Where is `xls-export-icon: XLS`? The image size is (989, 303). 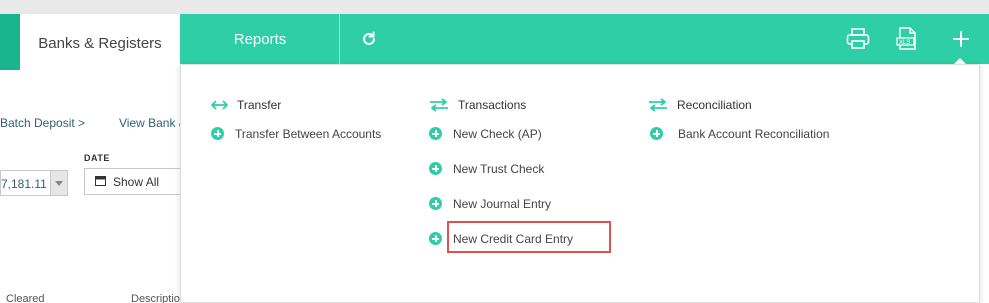 xls-export-icon: XLS is located at coordinates (907, 39).